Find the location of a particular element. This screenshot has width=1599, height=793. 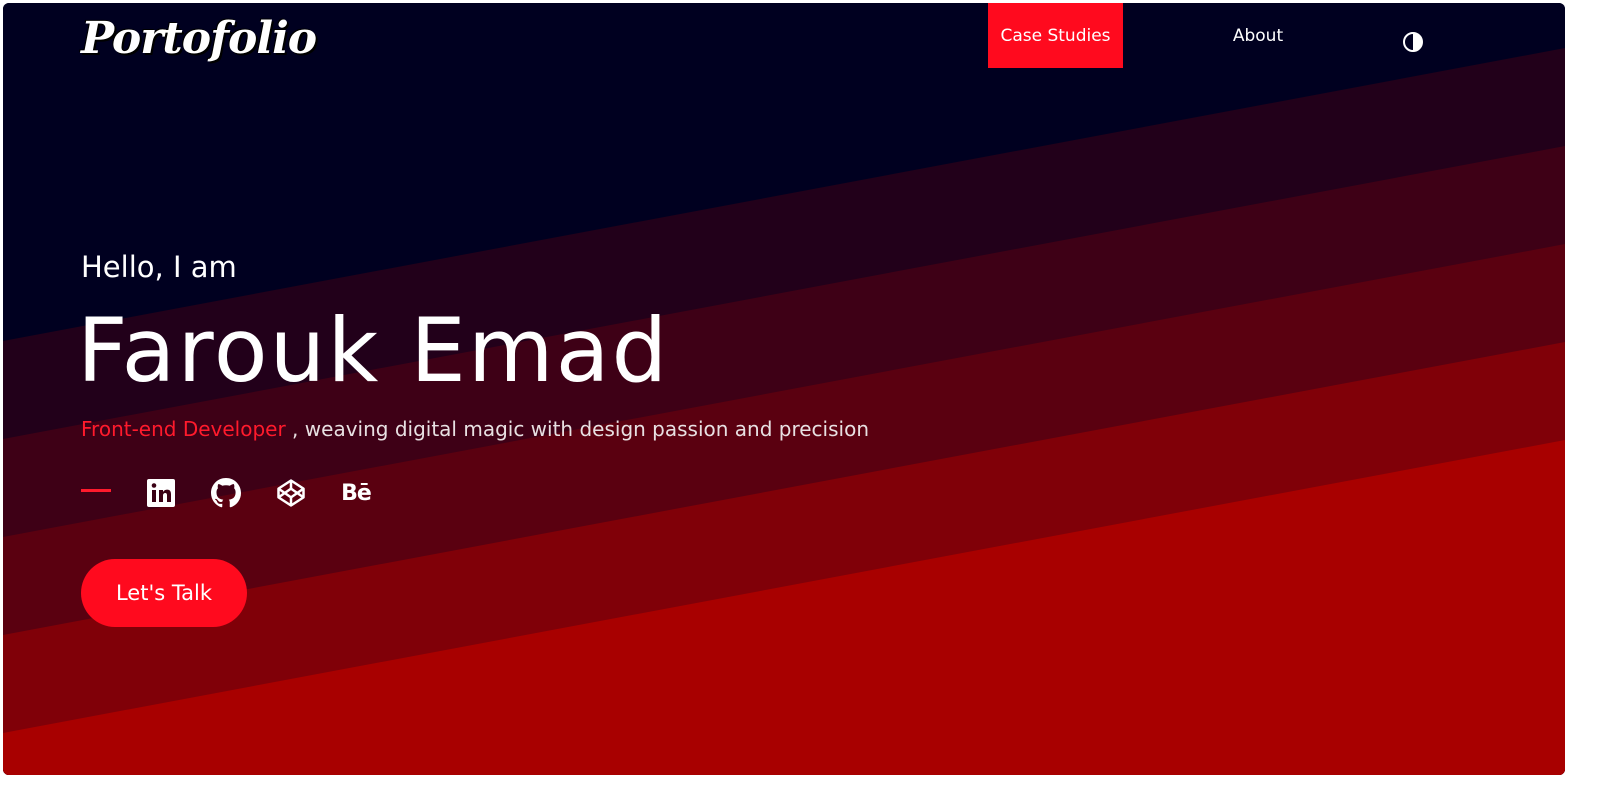

codepen-icon is located at coordinates (291, 493).